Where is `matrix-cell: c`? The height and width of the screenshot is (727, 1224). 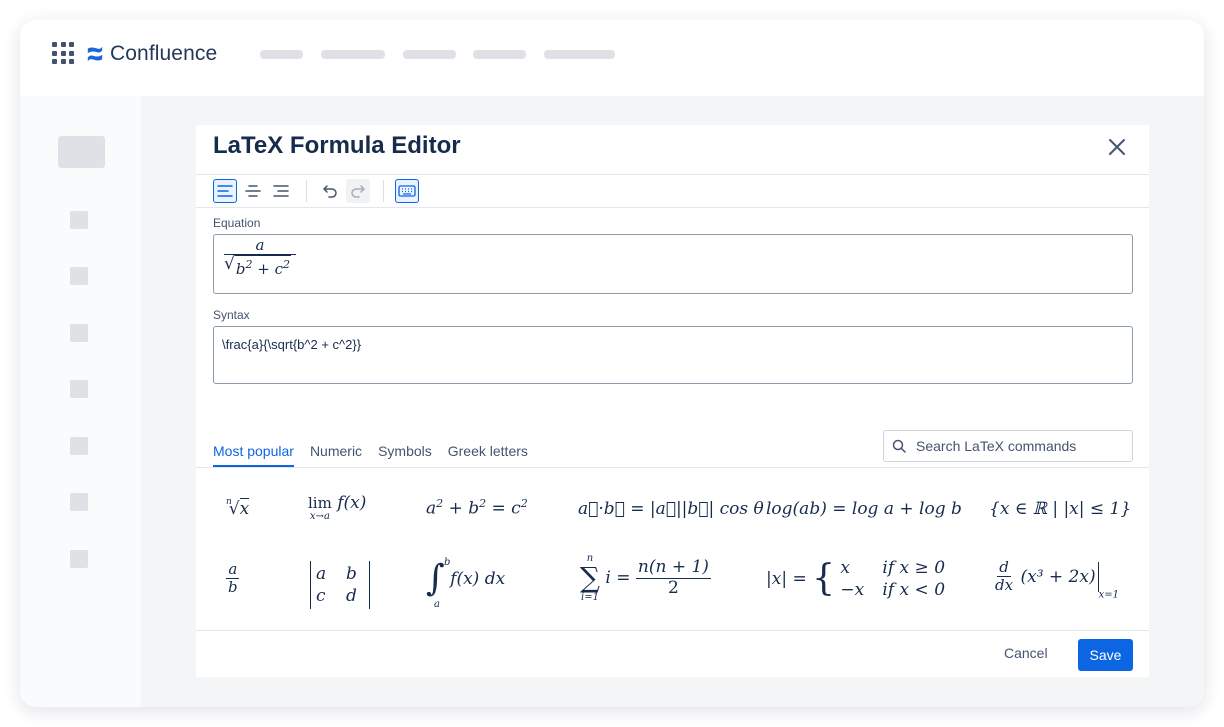 matrix-cell: c is located at coordinates (321, 596).